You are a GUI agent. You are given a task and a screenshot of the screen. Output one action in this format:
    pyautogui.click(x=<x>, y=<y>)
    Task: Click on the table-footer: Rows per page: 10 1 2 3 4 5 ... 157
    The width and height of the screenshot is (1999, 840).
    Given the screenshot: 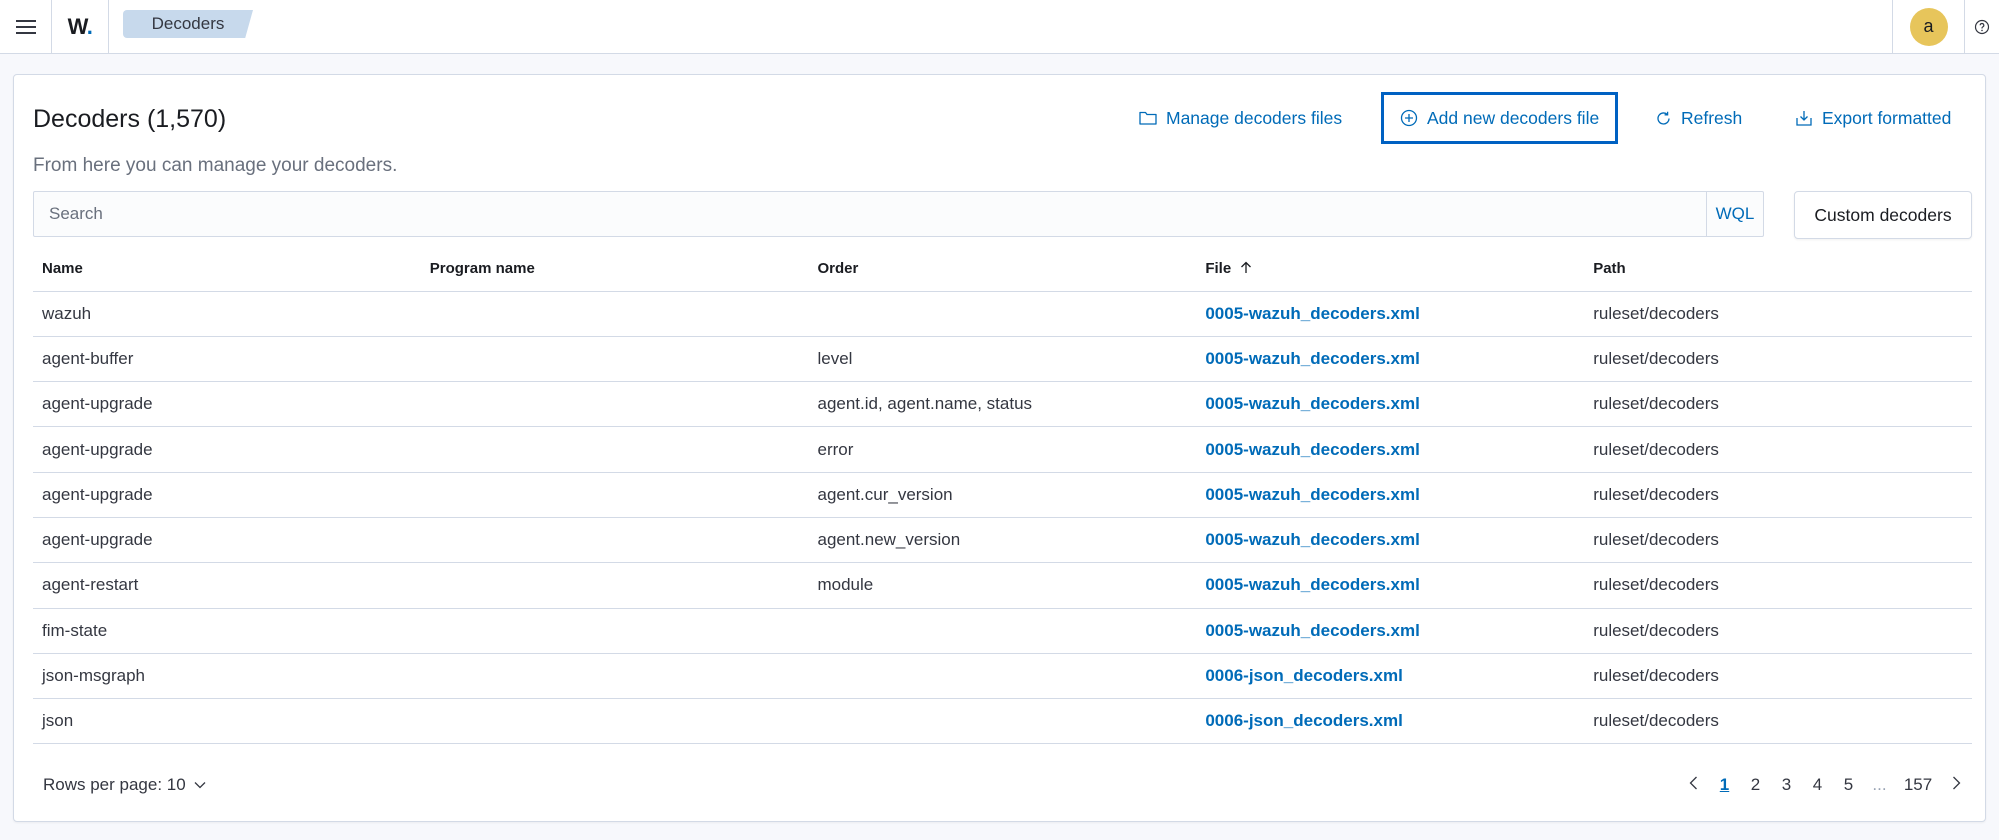 What is the action you would take?
    pyautogui.click(x=1002, y=785)
    